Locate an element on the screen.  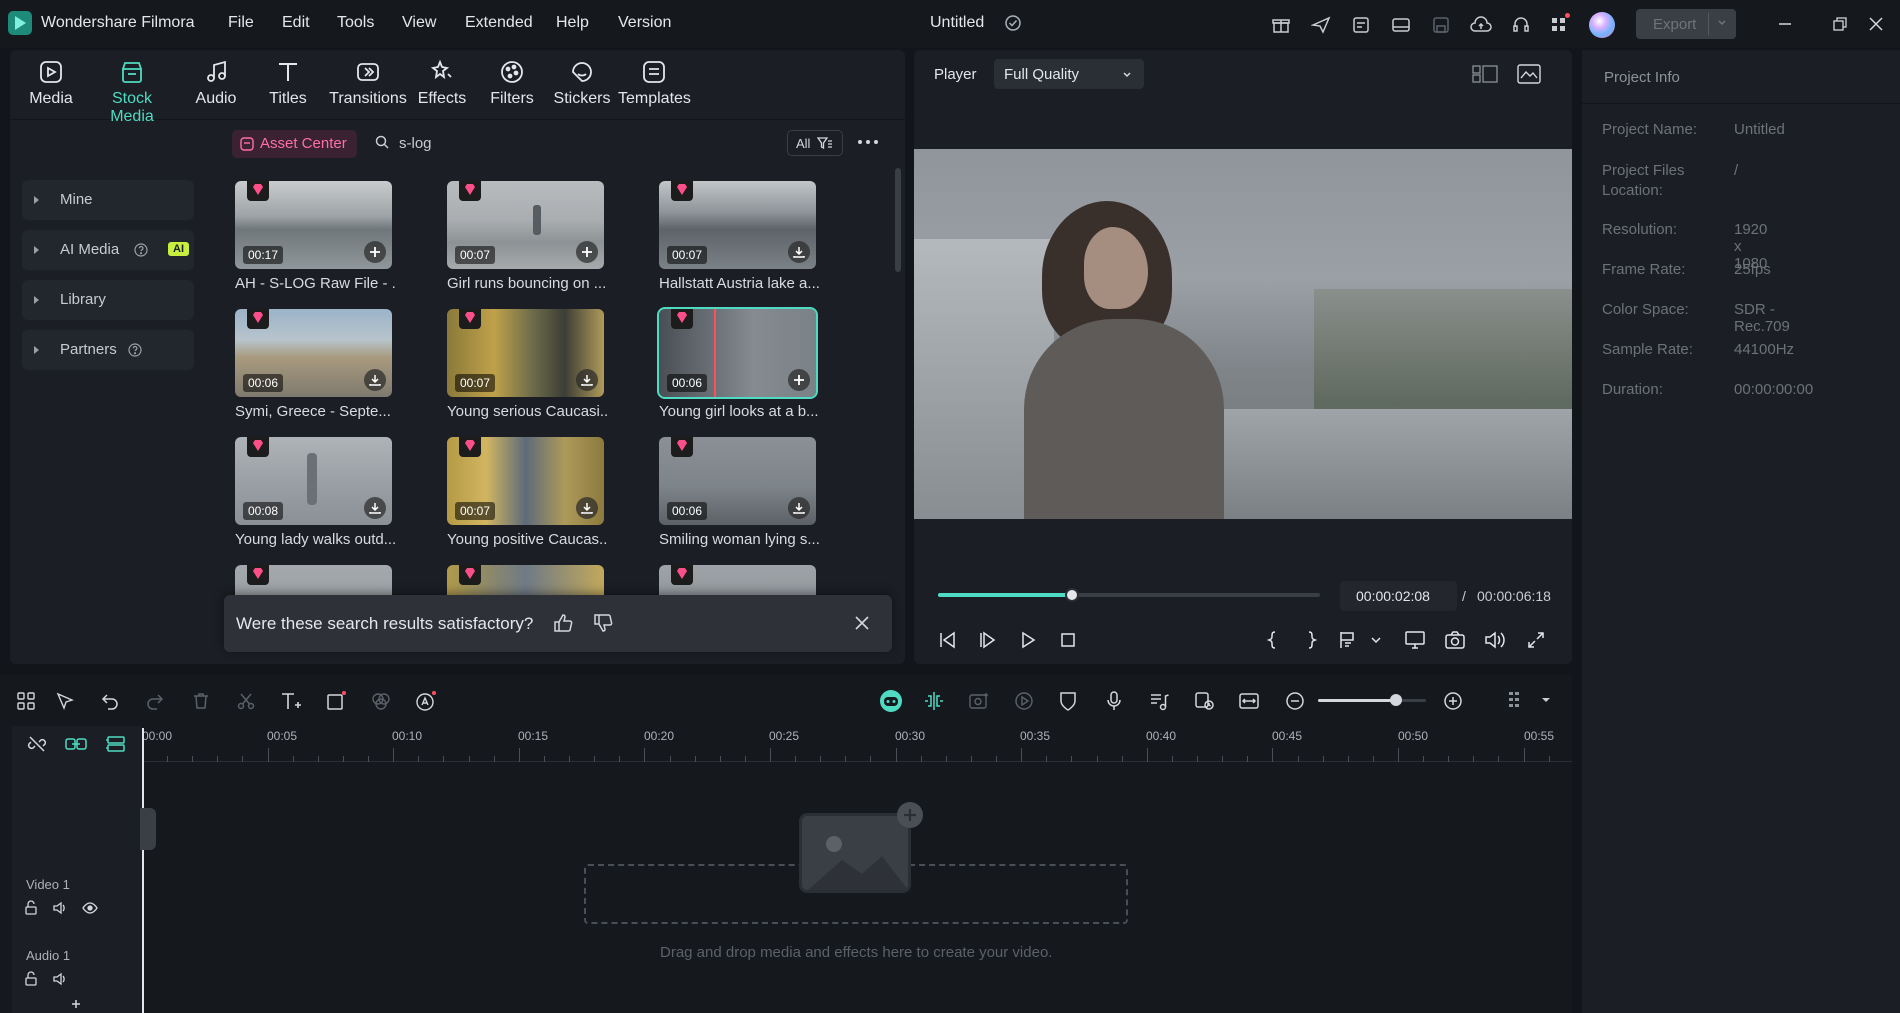
scope-icon is located at coordinates (1529, 74).